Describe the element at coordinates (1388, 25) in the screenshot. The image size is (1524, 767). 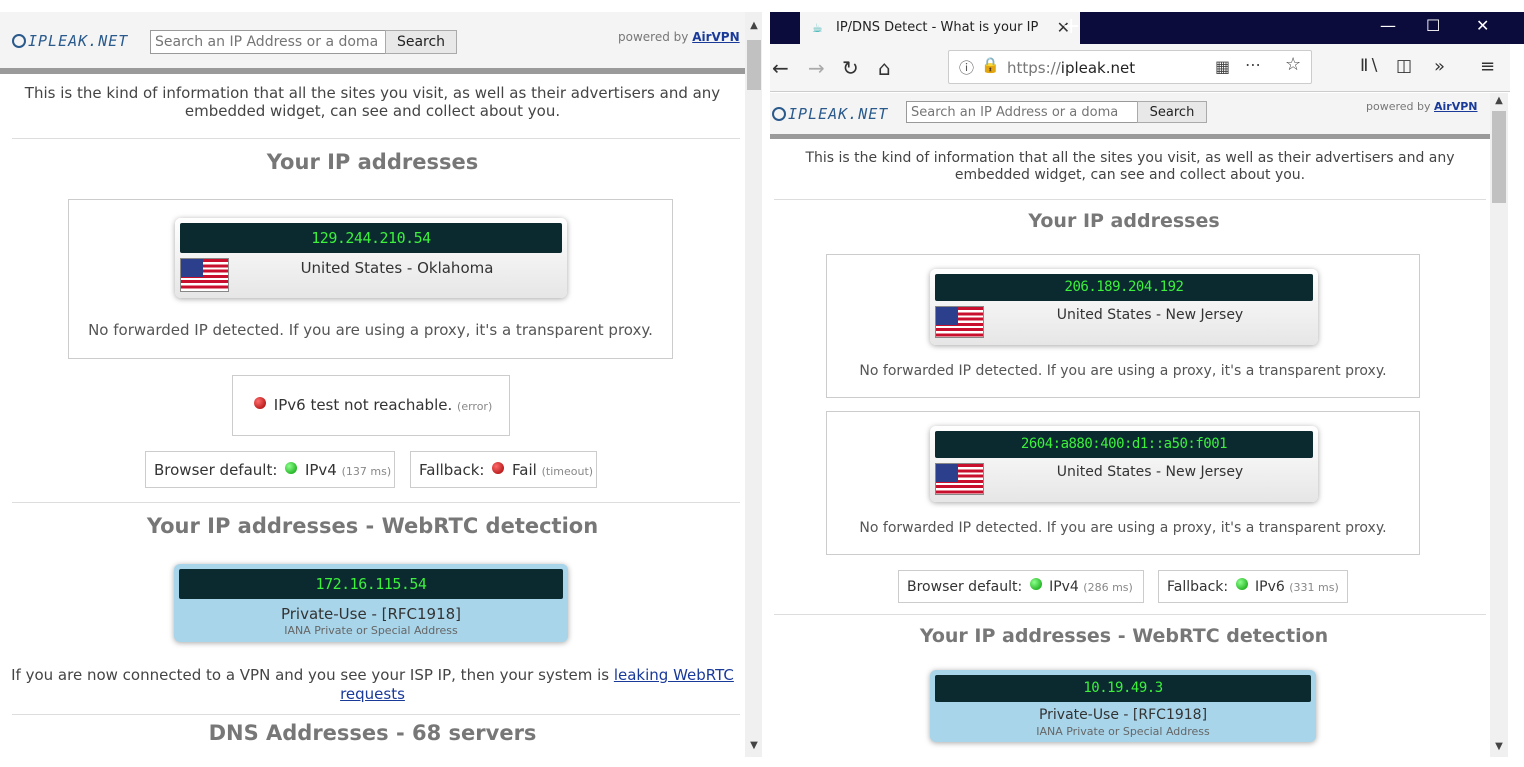
I see `minimize-icon: —` at that location.